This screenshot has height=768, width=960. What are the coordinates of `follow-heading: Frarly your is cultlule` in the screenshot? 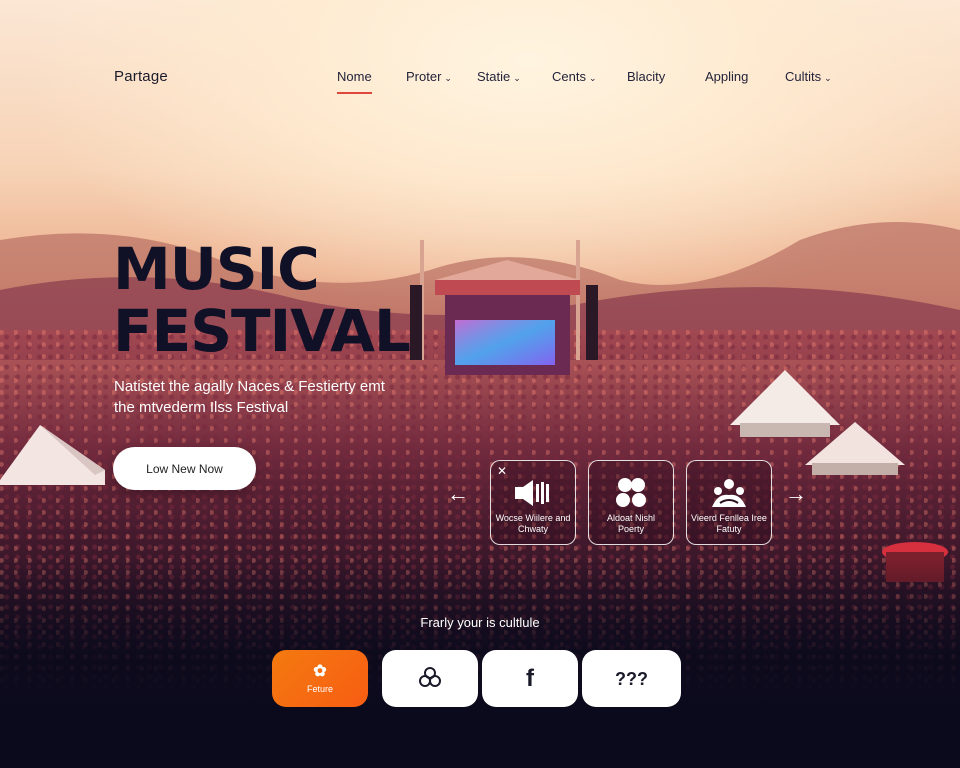 It's located at (480, 622).